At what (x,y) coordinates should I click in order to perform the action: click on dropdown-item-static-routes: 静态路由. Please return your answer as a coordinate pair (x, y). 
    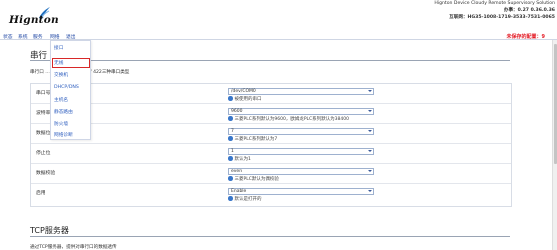
    Looking at the image, I should click on (63, 112).